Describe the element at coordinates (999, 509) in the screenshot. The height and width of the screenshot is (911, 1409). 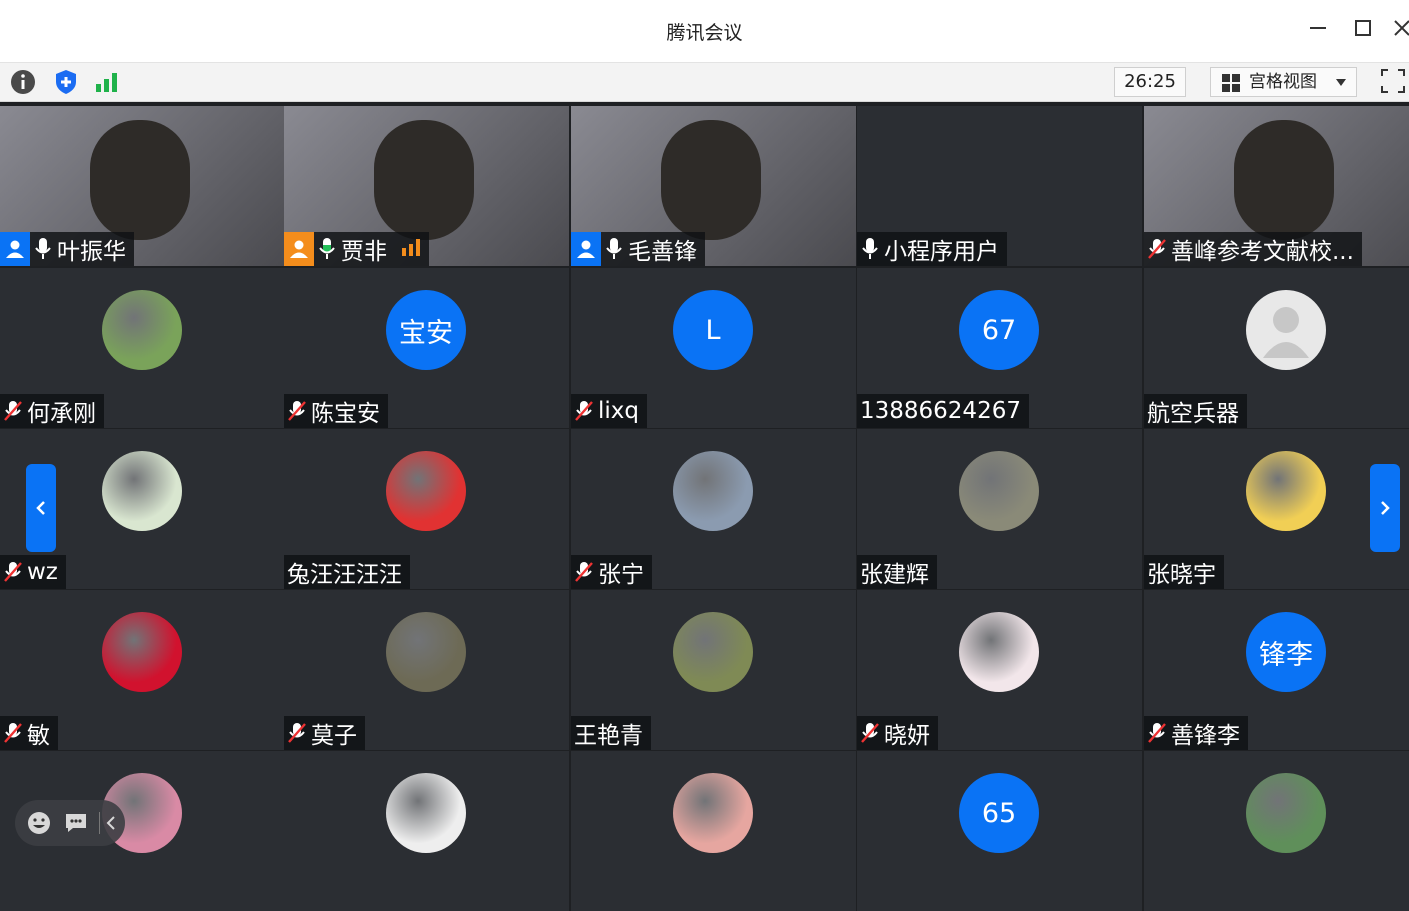
I see `participant-tile: 张建辉` at that location.